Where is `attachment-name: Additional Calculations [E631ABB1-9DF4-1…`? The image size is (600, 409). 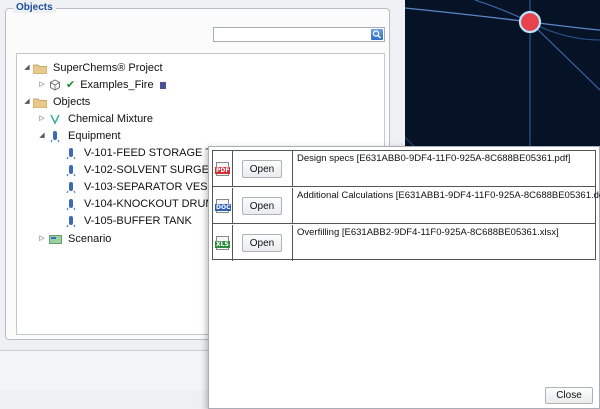
attachment-name: Additional Calculations [E631ABB1-9DF4-1… is located at coordinates (448, 195).